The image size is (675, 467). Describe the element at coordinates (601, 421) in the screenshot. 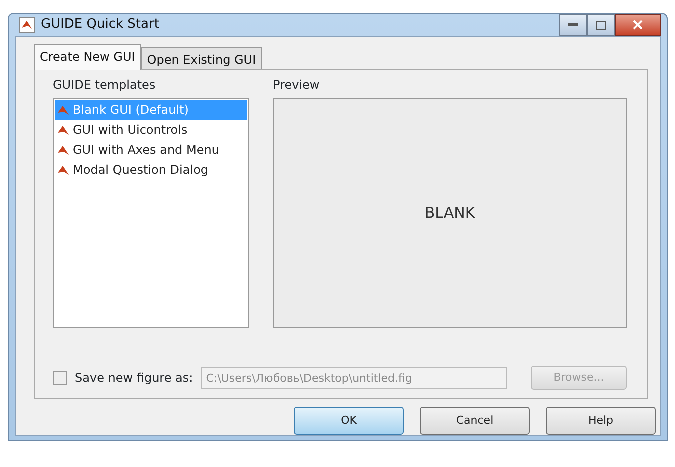

I see `dialog-button: Help` at that location.